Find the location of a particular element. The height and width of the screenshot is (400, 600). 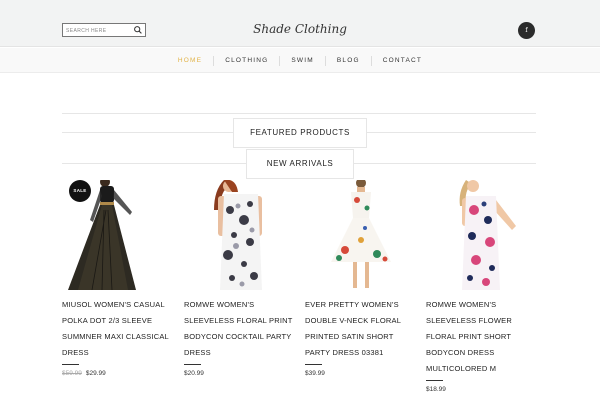

current-price: $29.99 is located at coordinates (95, 373).